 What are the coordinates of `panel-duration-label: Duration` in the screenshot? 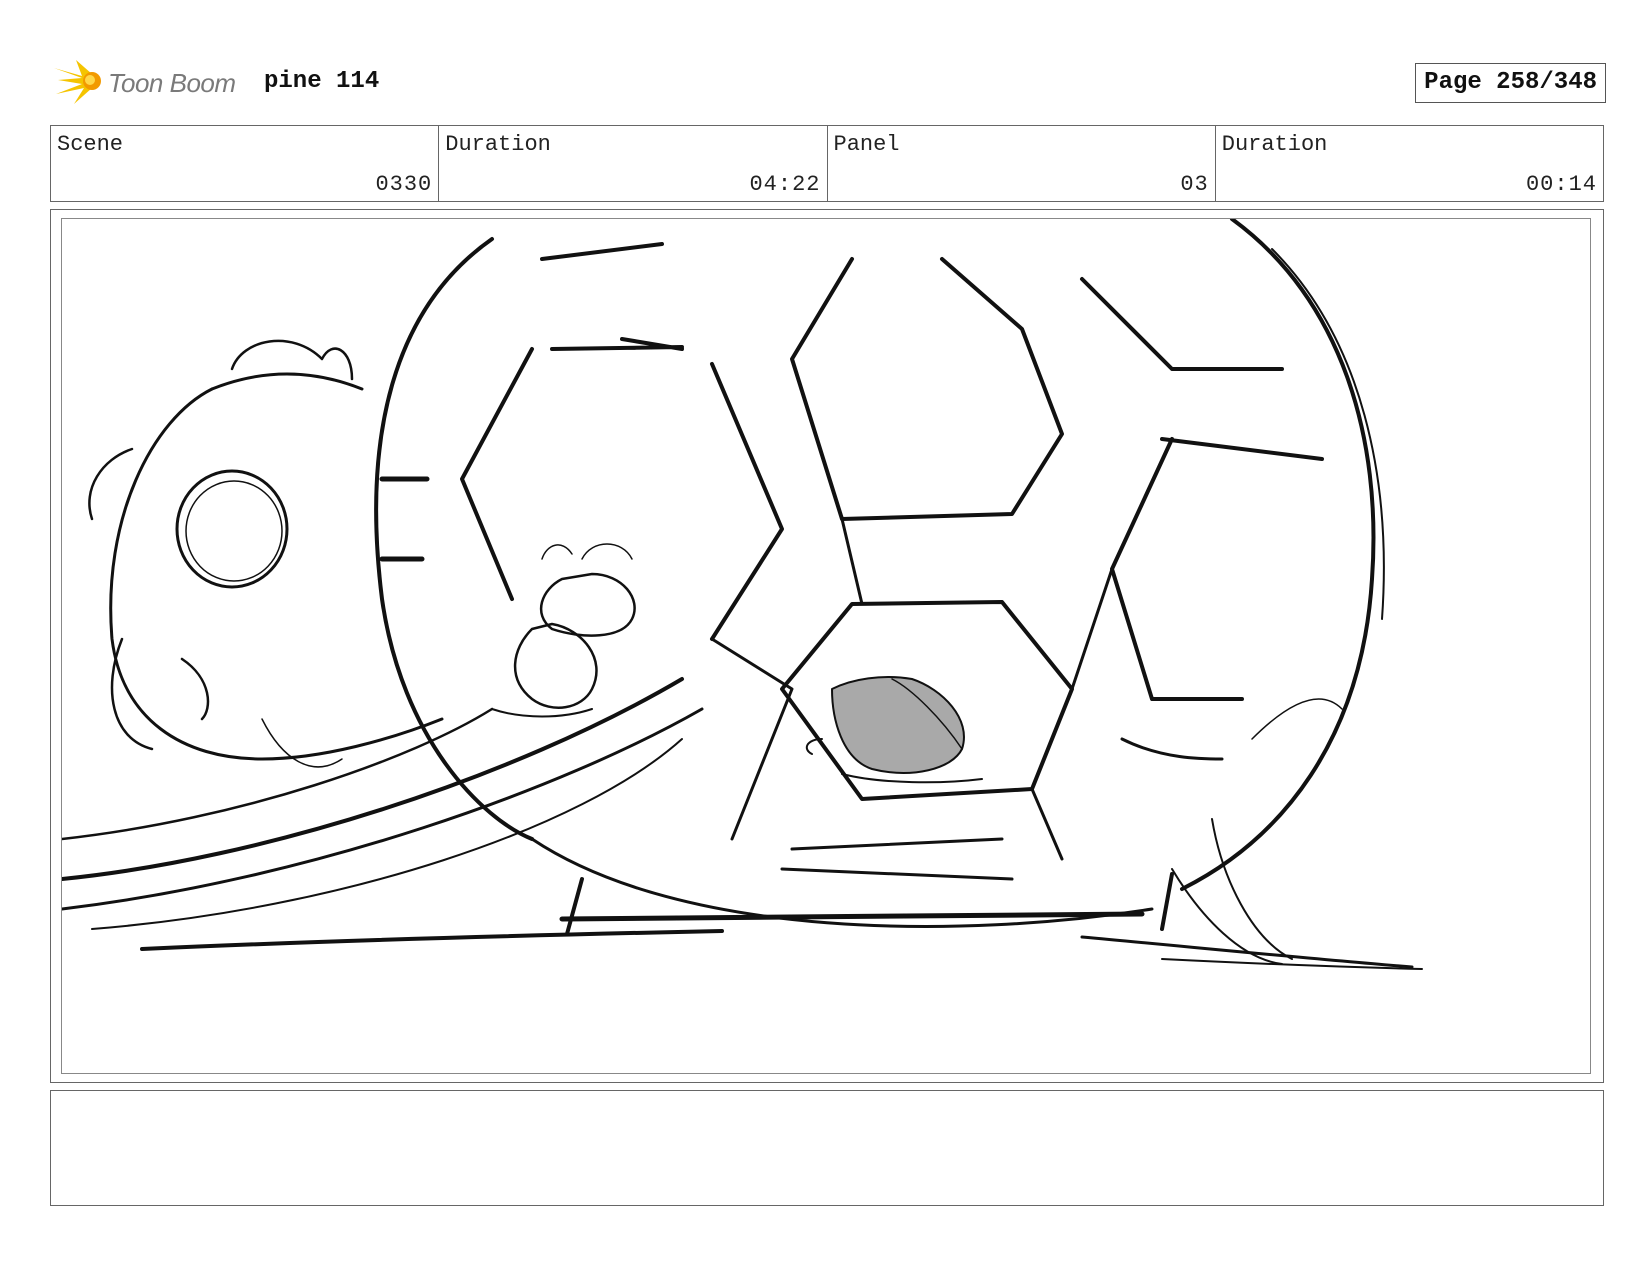 It's located at (1274, 144).